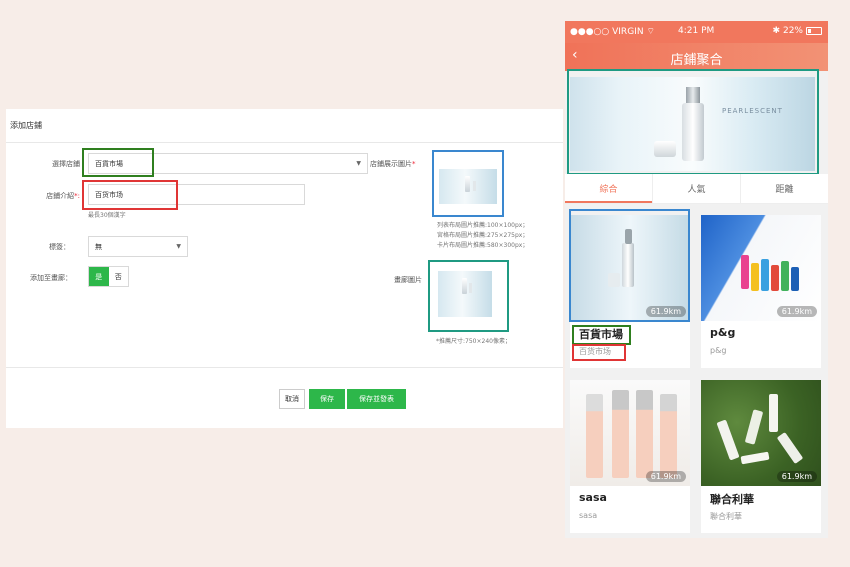 The image size is (850, 567). I want to click on battery: ✱ 22%, so click(797, 31).